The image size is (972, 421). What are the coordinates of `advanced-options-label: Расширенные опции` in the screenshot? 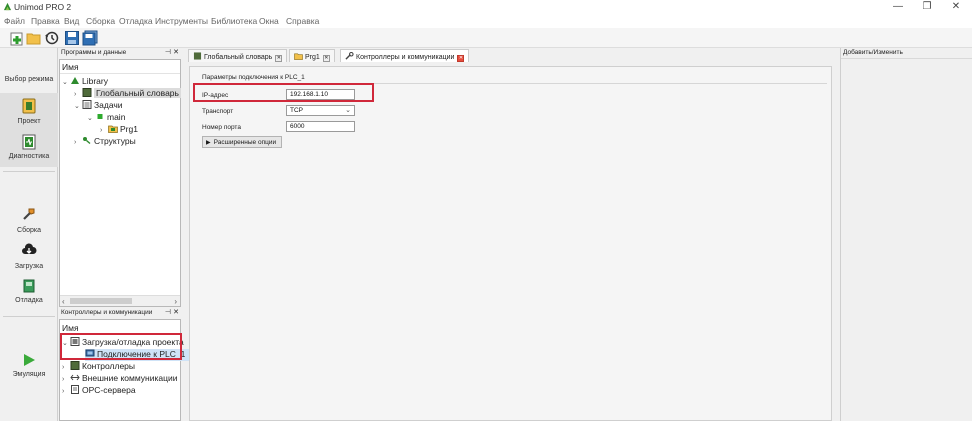 It's located at (245, 142).